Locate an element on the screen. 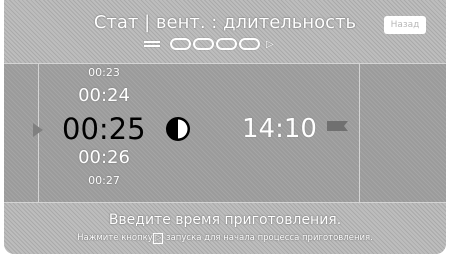  half-moon-icon is located at coordinates (178, 129).